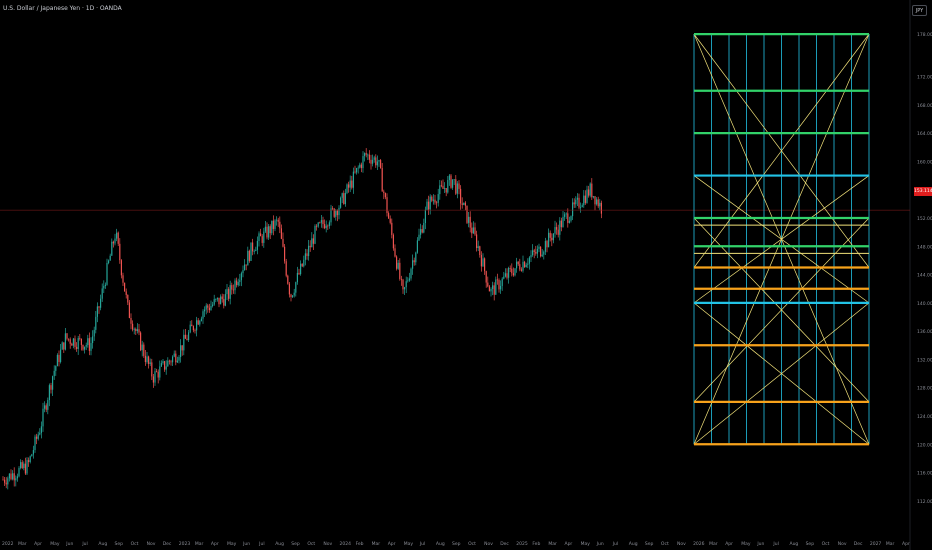 This screenshot has height=550, width=932. Describe the element at coordinates (924, 106) in the screenshot. I see `y-tick-label: 168.000` at that location.